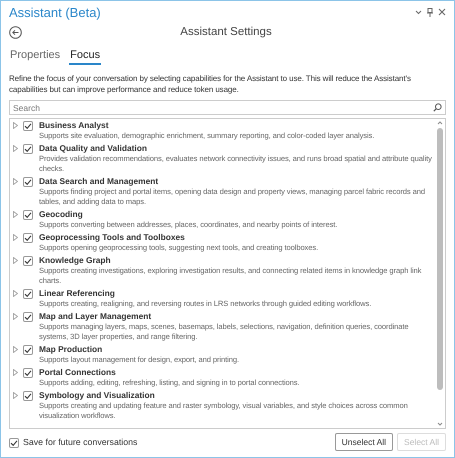  Describe the element at coordinates (442, 12) in the screenshot. I see `close-icon` at that location.